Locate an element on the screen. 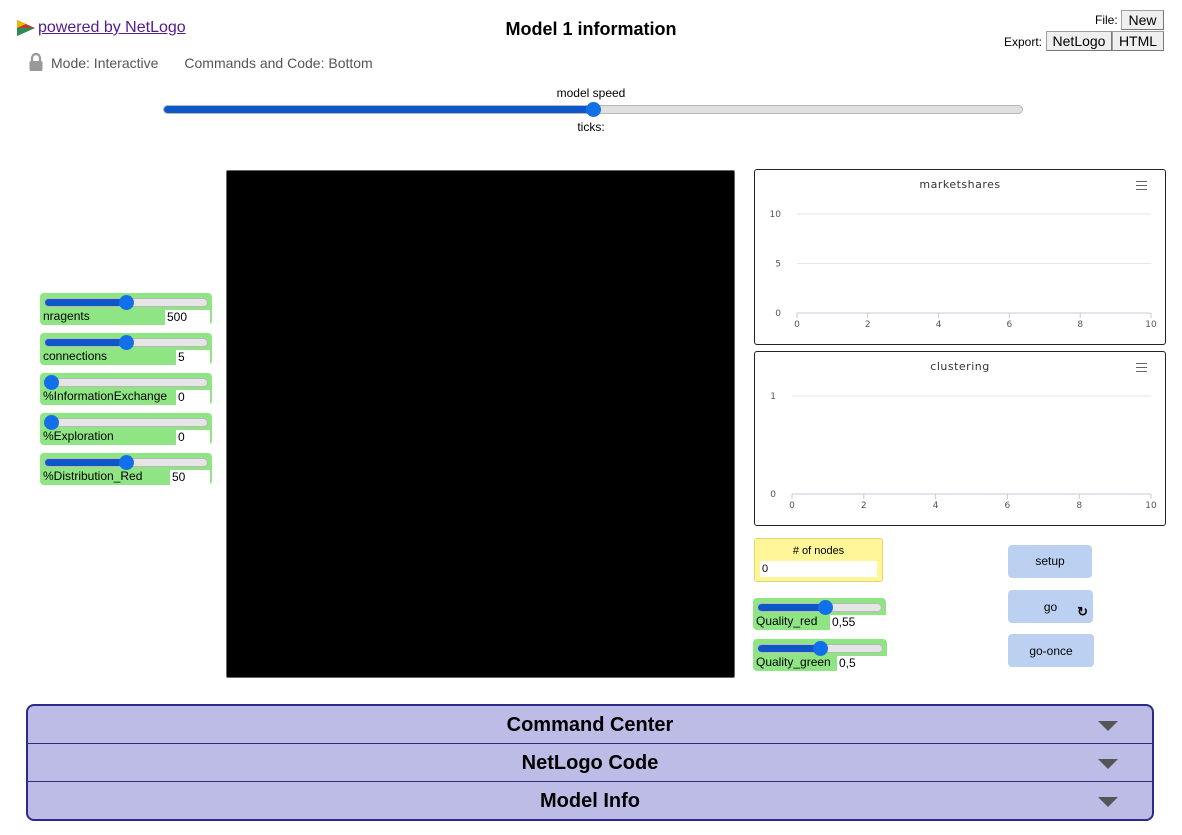  model-info-header: Model Info is located at coordinates (590, 800).